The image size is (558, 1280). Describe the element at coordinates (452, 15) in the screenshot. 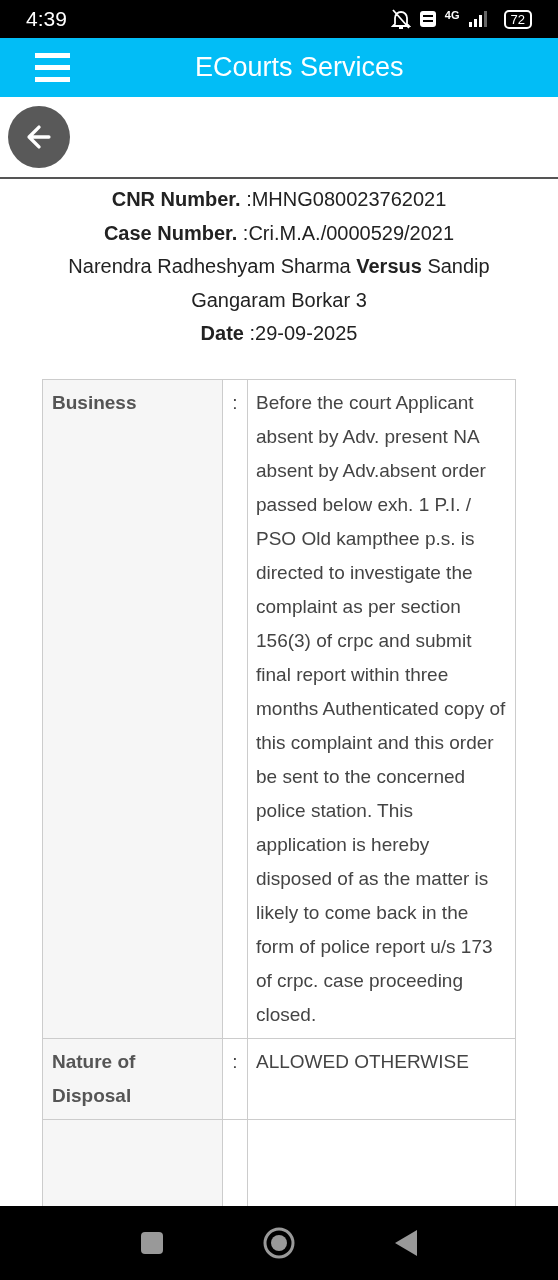

I see `network-type: 4G` at that location.